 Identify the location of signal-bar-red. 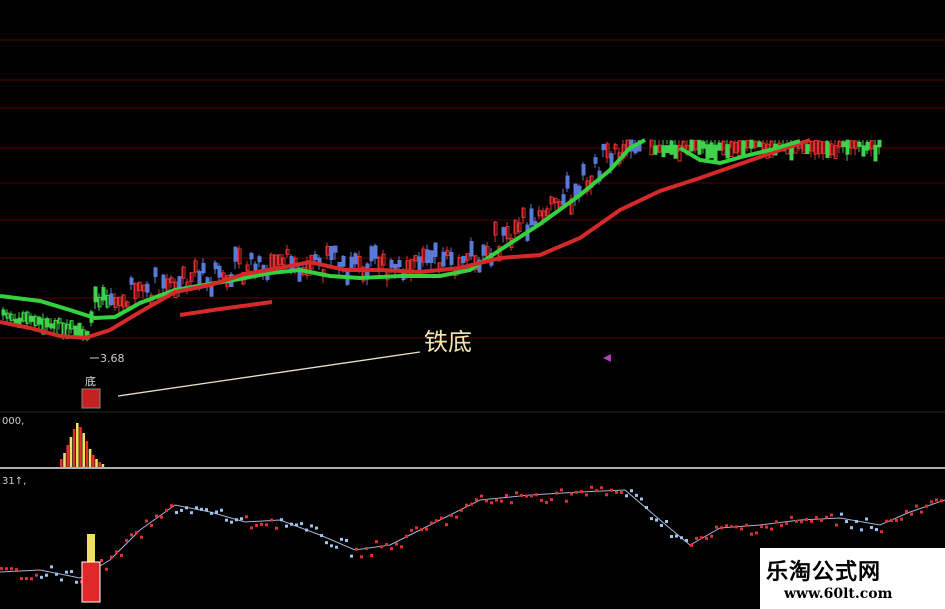
(91, 582).